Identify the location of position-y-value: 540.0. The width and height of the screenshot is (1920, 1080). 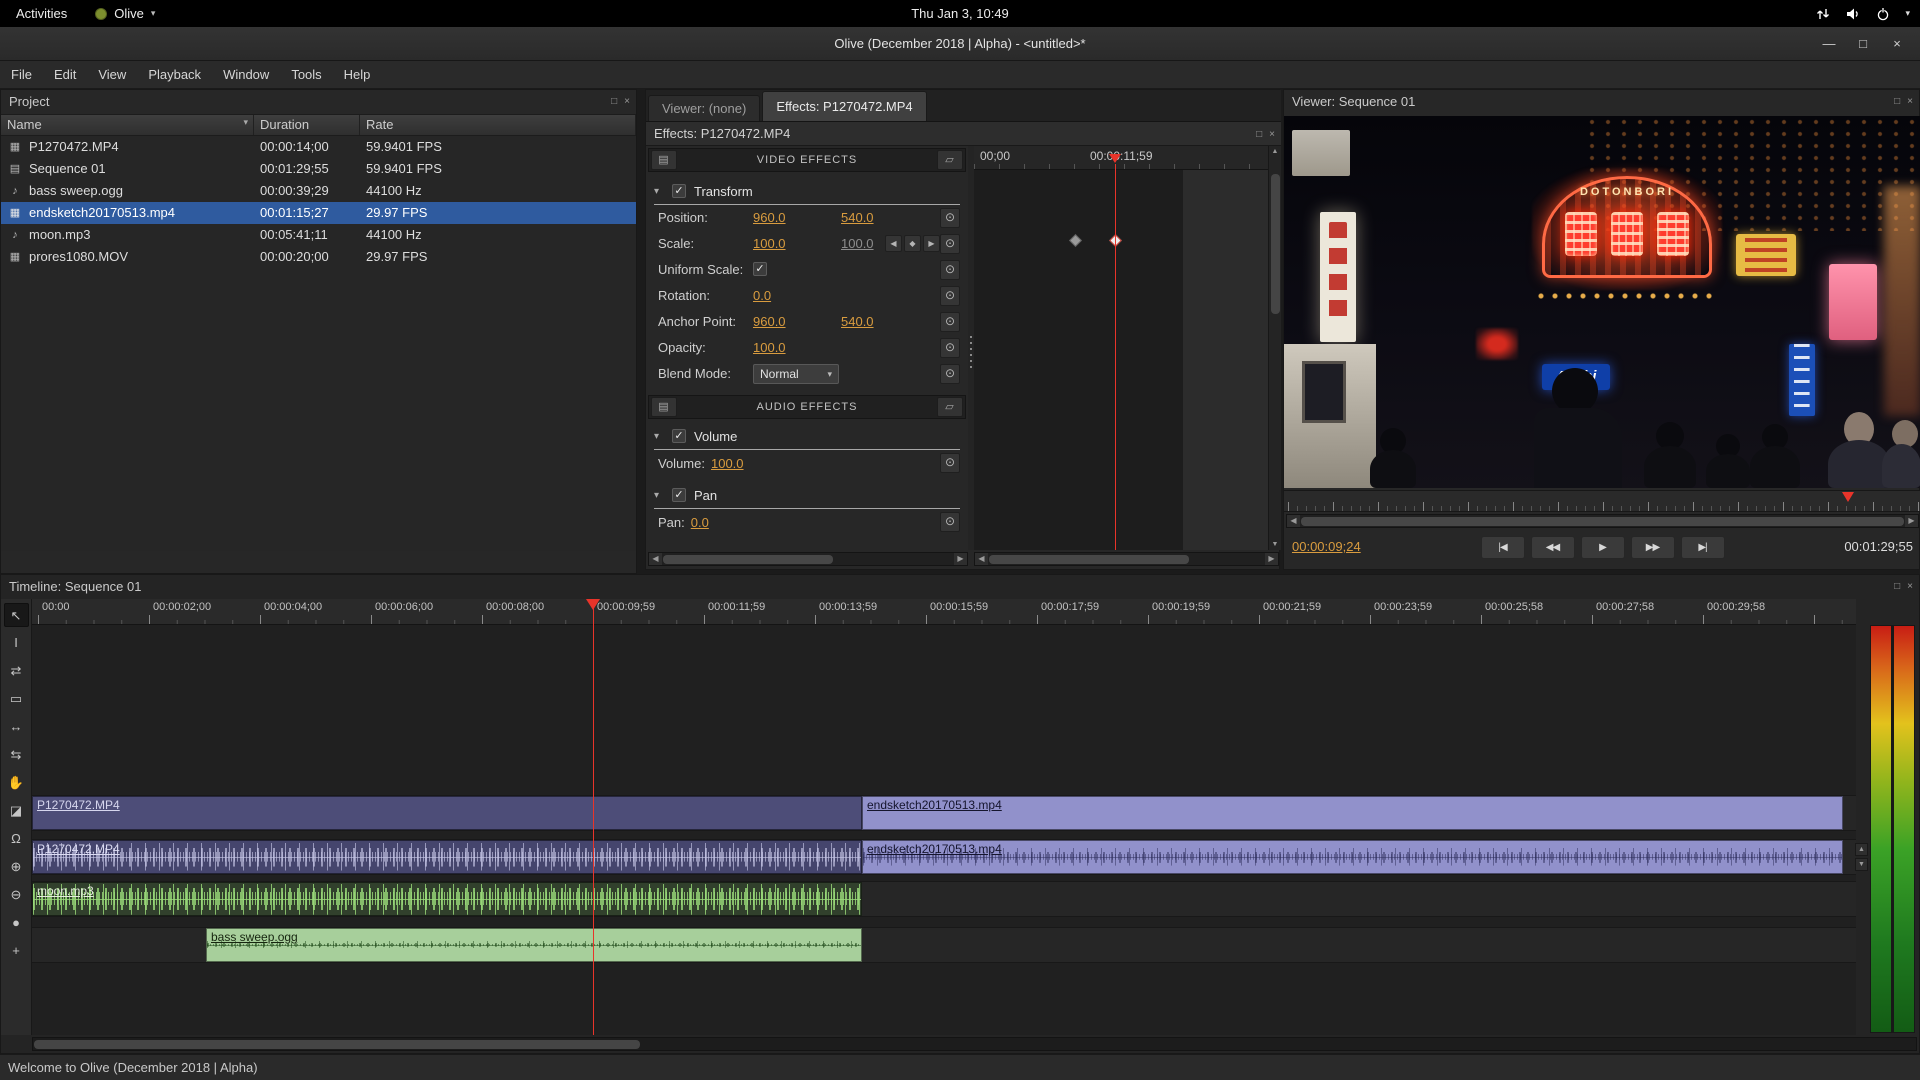
(857, 217).